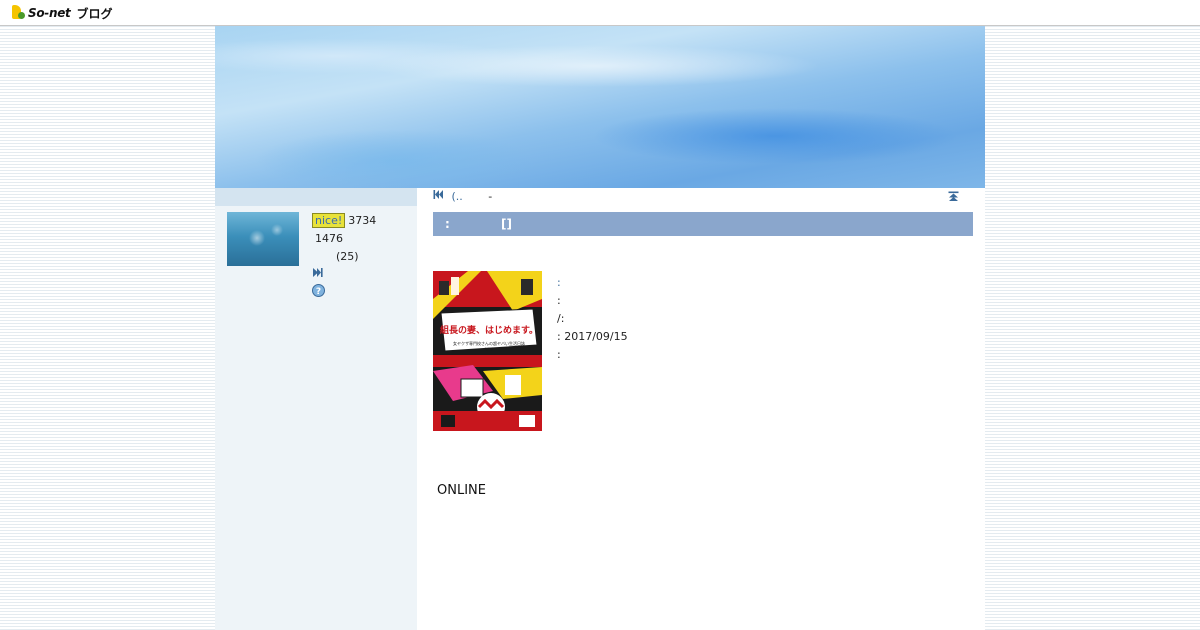 The width and height of the screenshot is (1200, 630). Describe the element at coordinates (263, 239) in the screenshot. I see `profile-image` at that location.